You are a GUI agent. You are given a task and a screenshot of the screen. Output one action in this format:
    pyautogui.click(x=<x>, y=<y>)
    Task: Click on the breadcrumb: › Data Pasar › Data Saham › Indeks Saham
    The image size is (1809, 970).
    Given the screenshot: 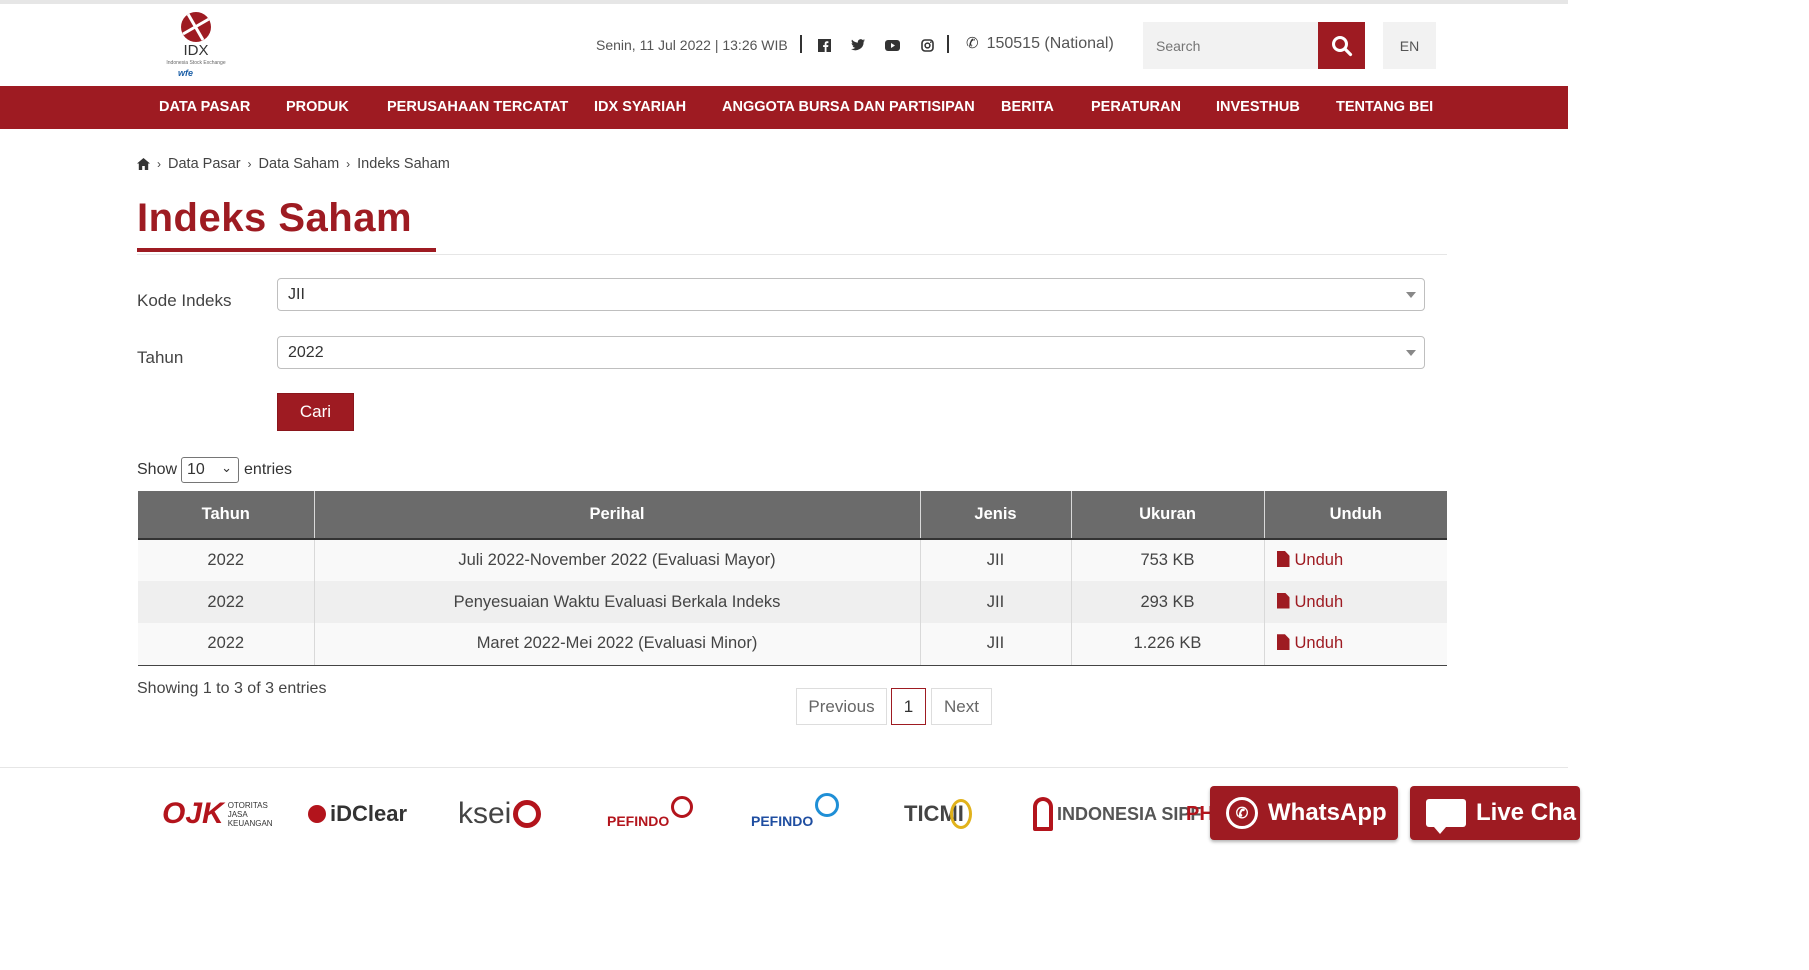 What is the action you would take?
    pyautogui.click(x=293, y=164)
    